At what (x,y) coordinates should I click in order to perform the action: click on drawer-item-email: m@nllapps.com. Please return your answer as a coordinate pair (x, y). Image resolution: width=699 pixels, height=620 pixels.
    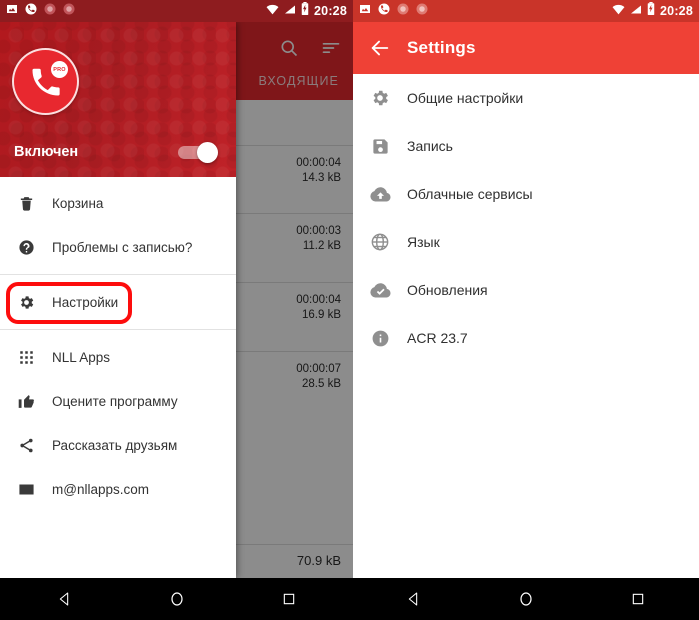
    Looking at the image, I should click on (118, 489).